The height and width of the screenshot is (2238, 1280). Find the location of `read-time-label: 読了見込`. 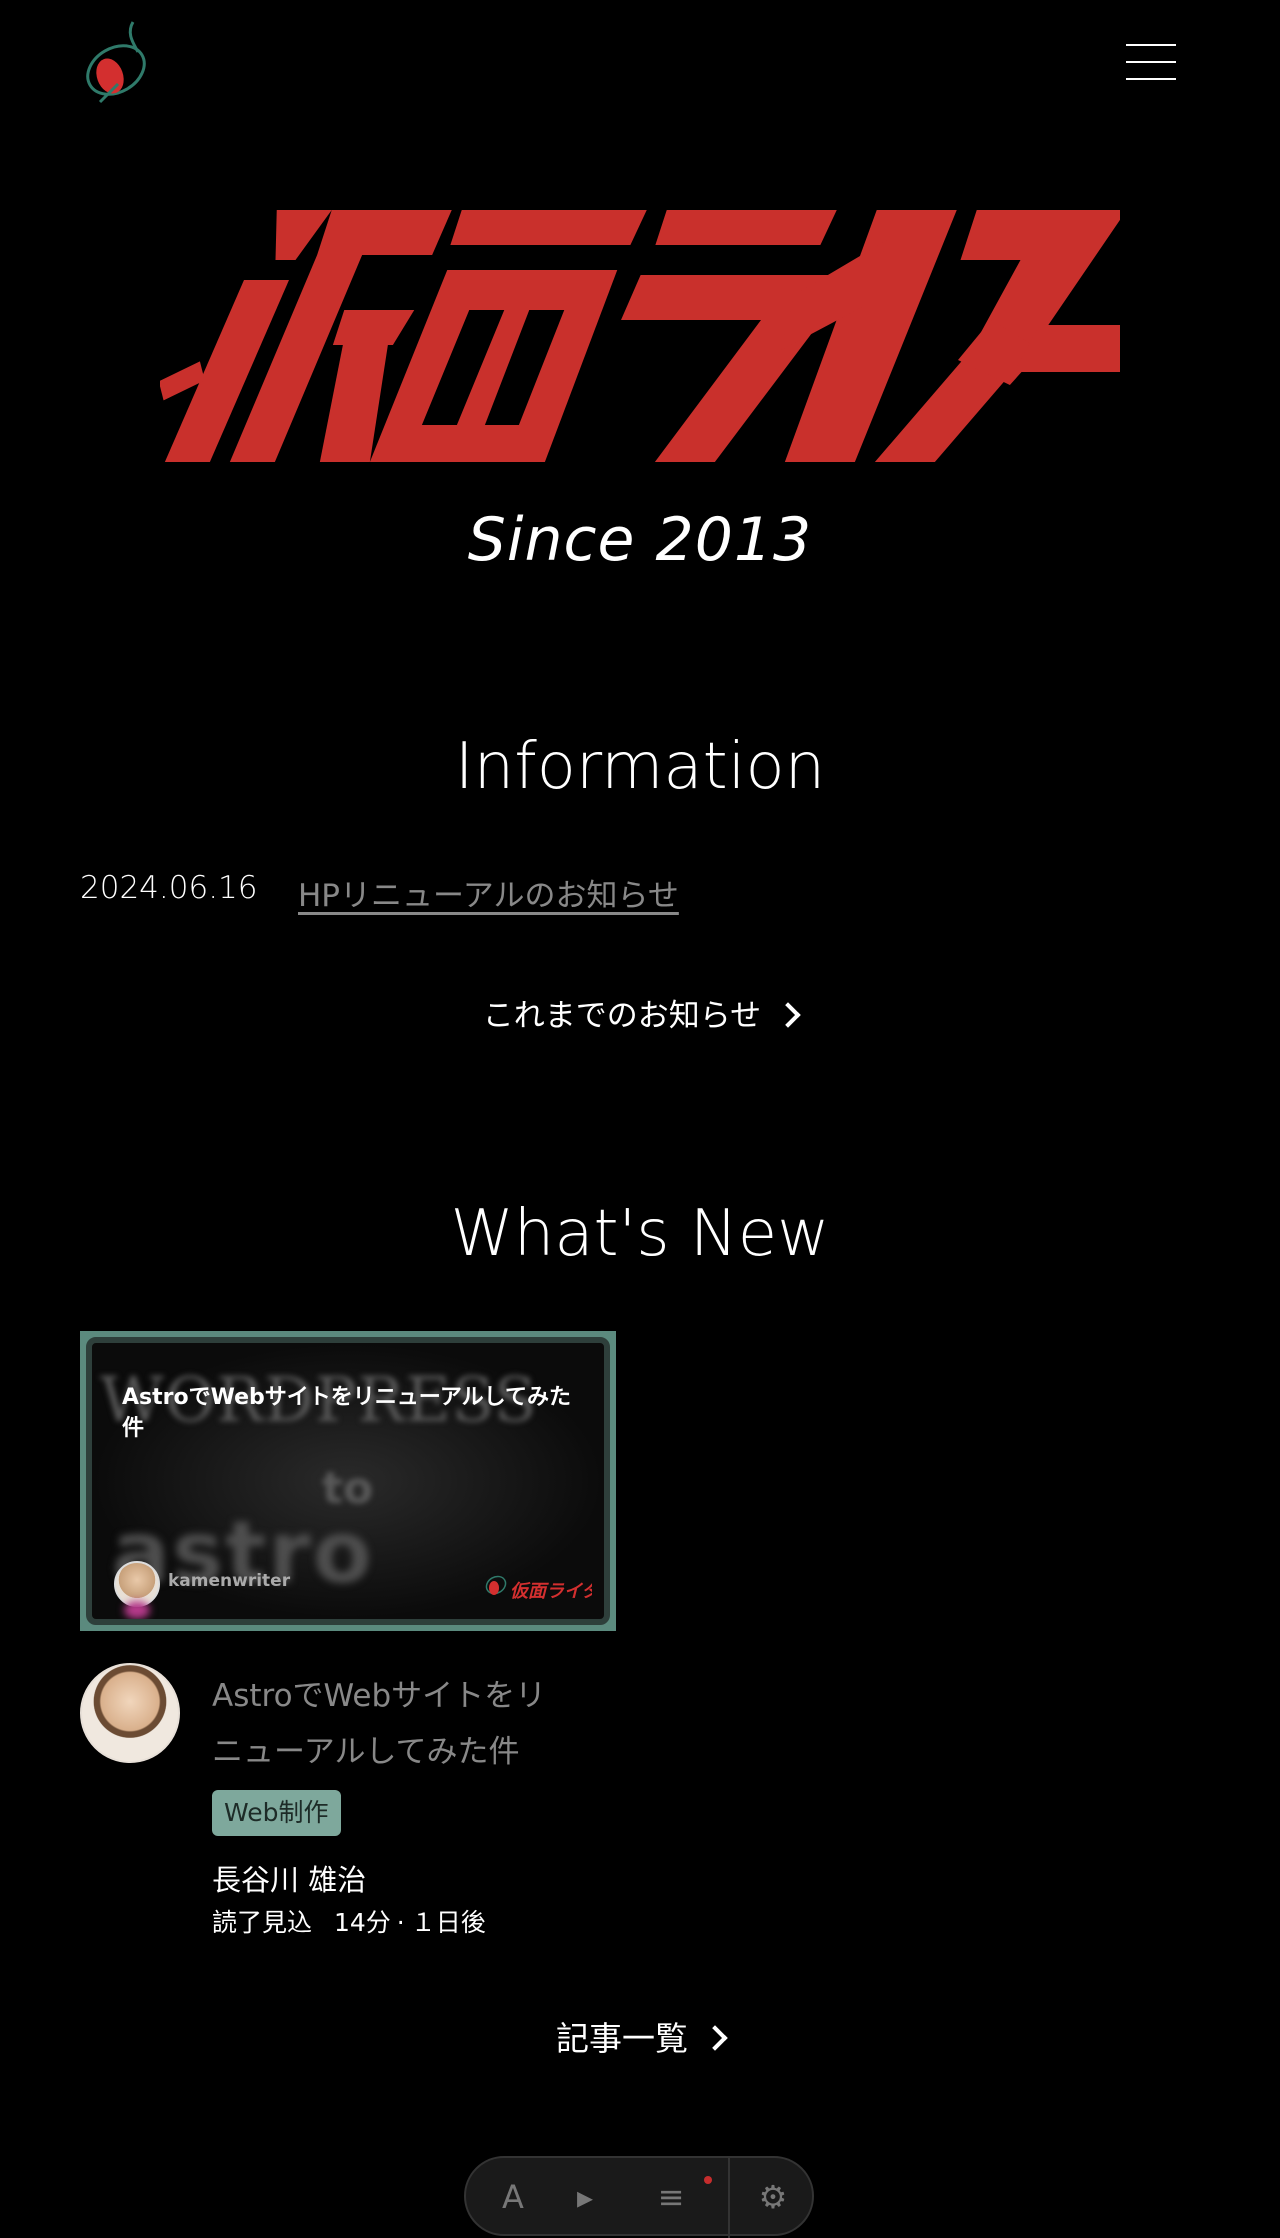

read-time-label: 読了見込 is located at coordinates (262, 1922).